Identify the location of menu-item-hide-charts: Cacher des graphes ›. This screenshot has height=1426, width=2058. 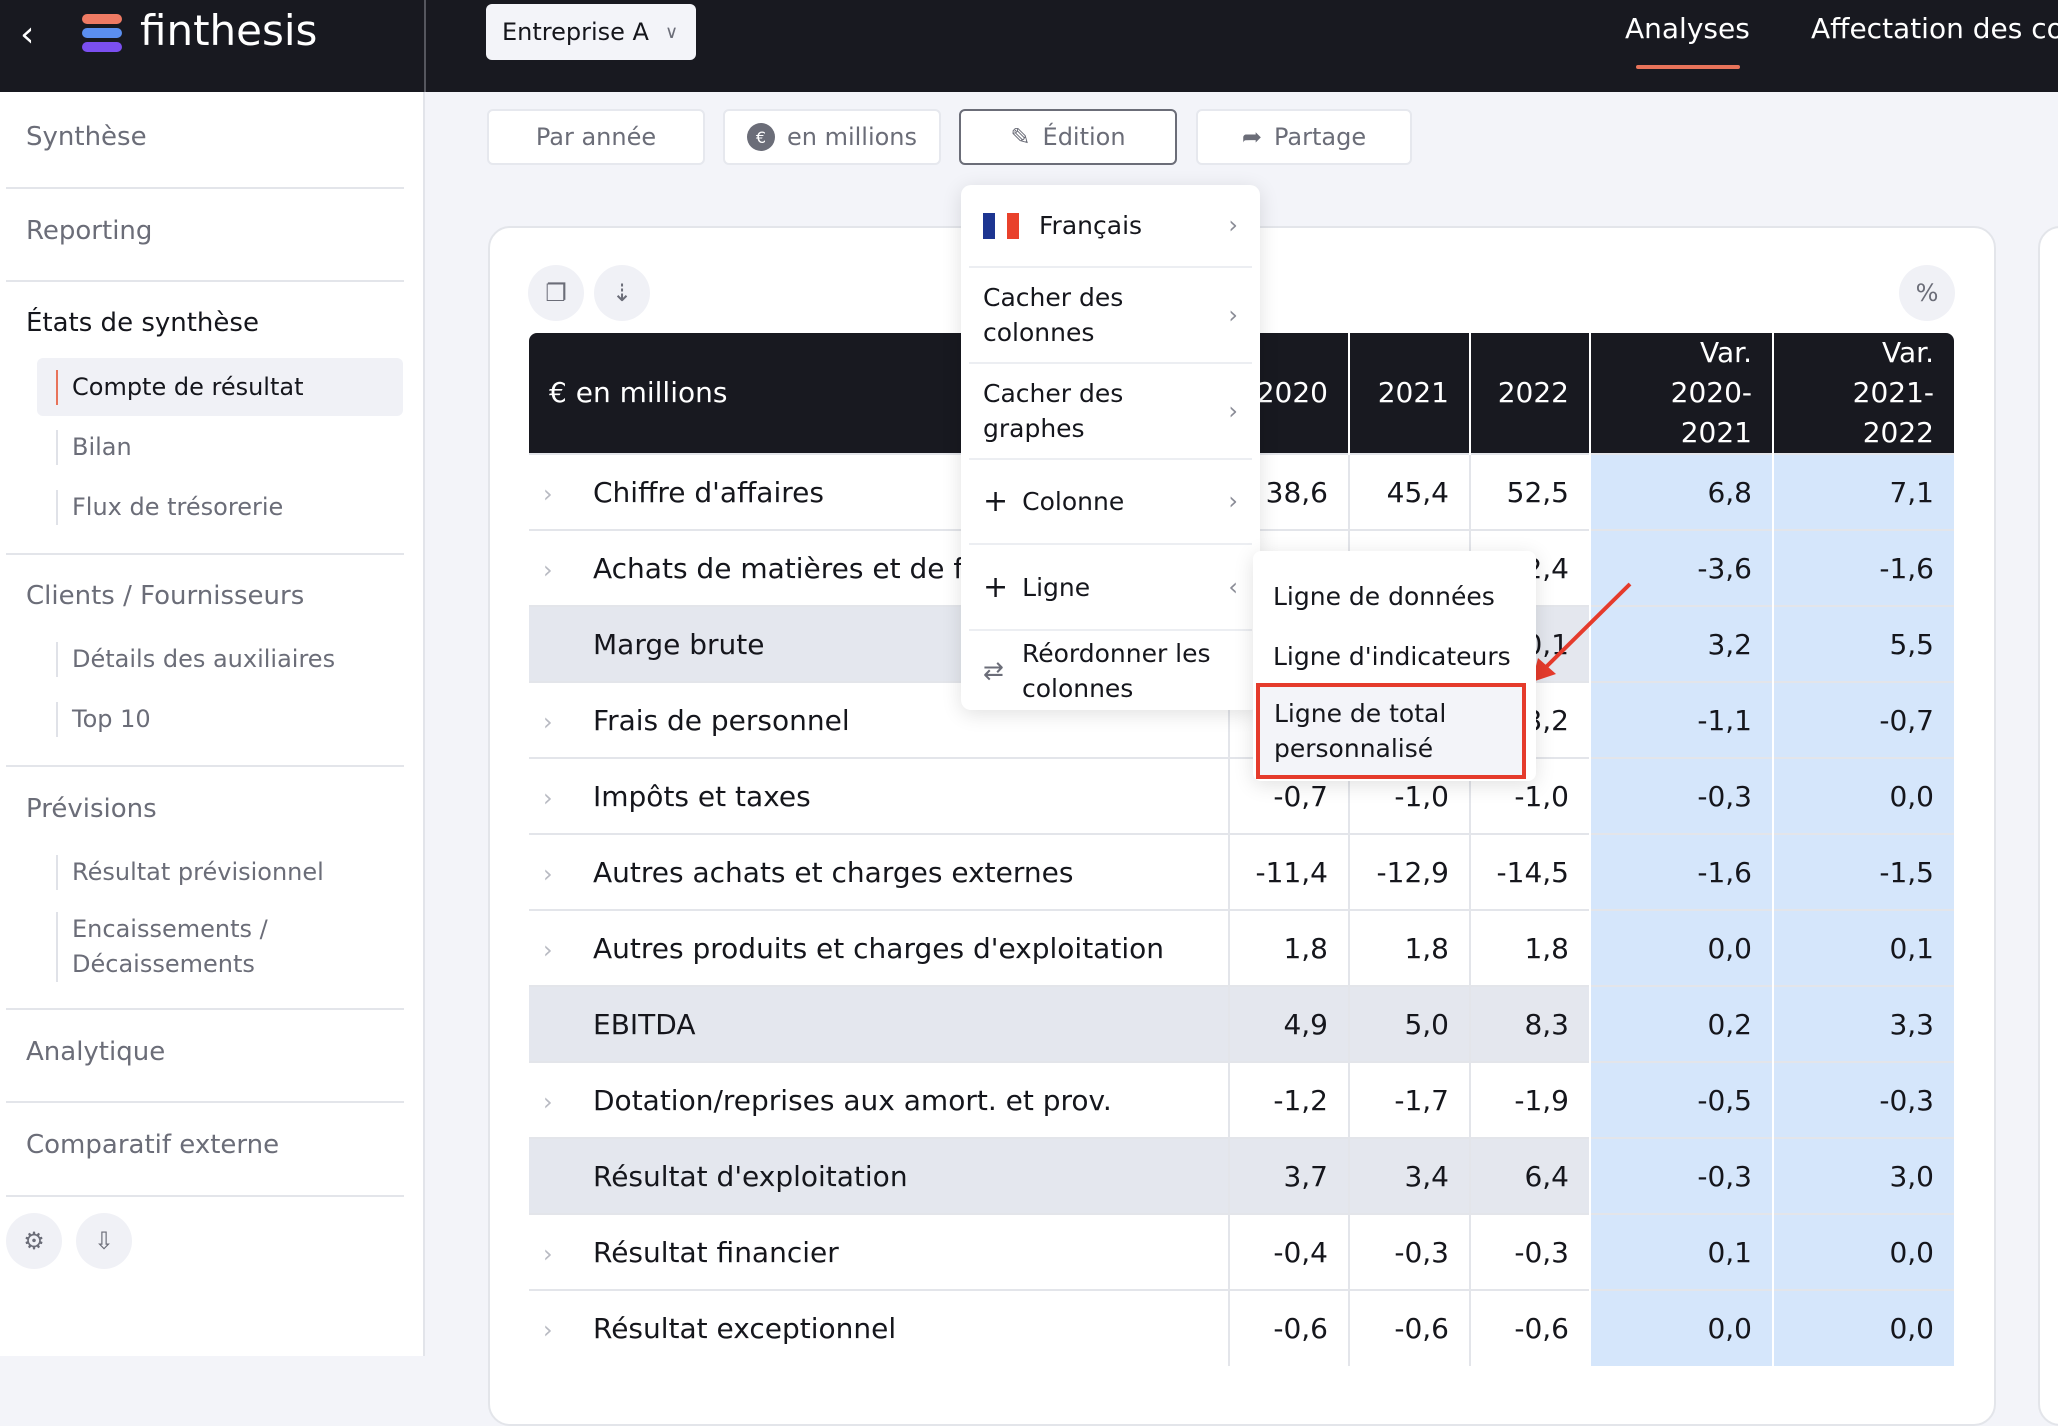
(1110, 411).